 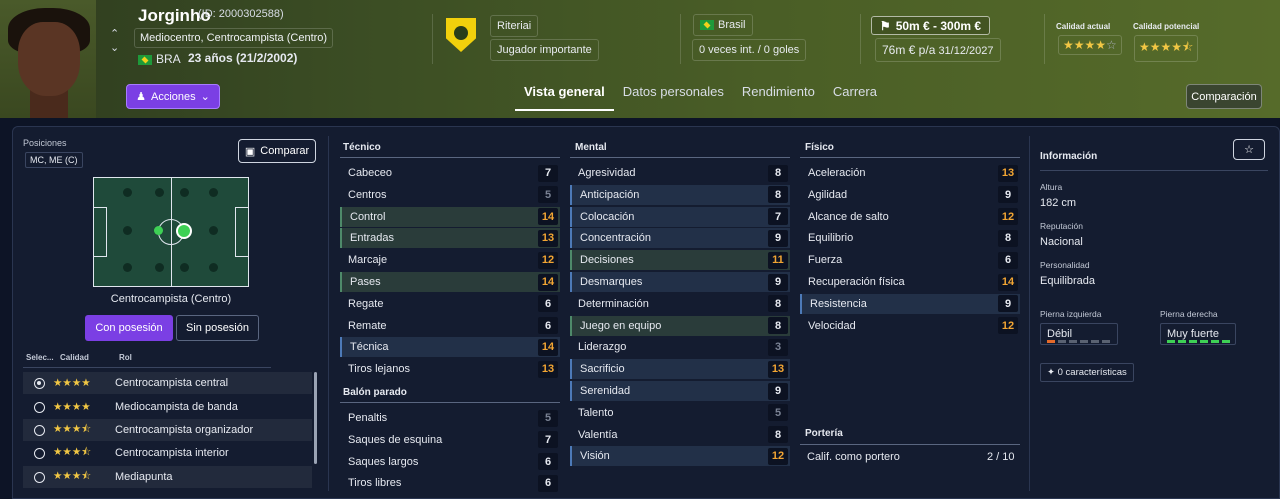 What do you see at coordinates (450, 238) in the screenshot?
I see `attribute-row: Entradas 13` at bounding box center [450, 238].